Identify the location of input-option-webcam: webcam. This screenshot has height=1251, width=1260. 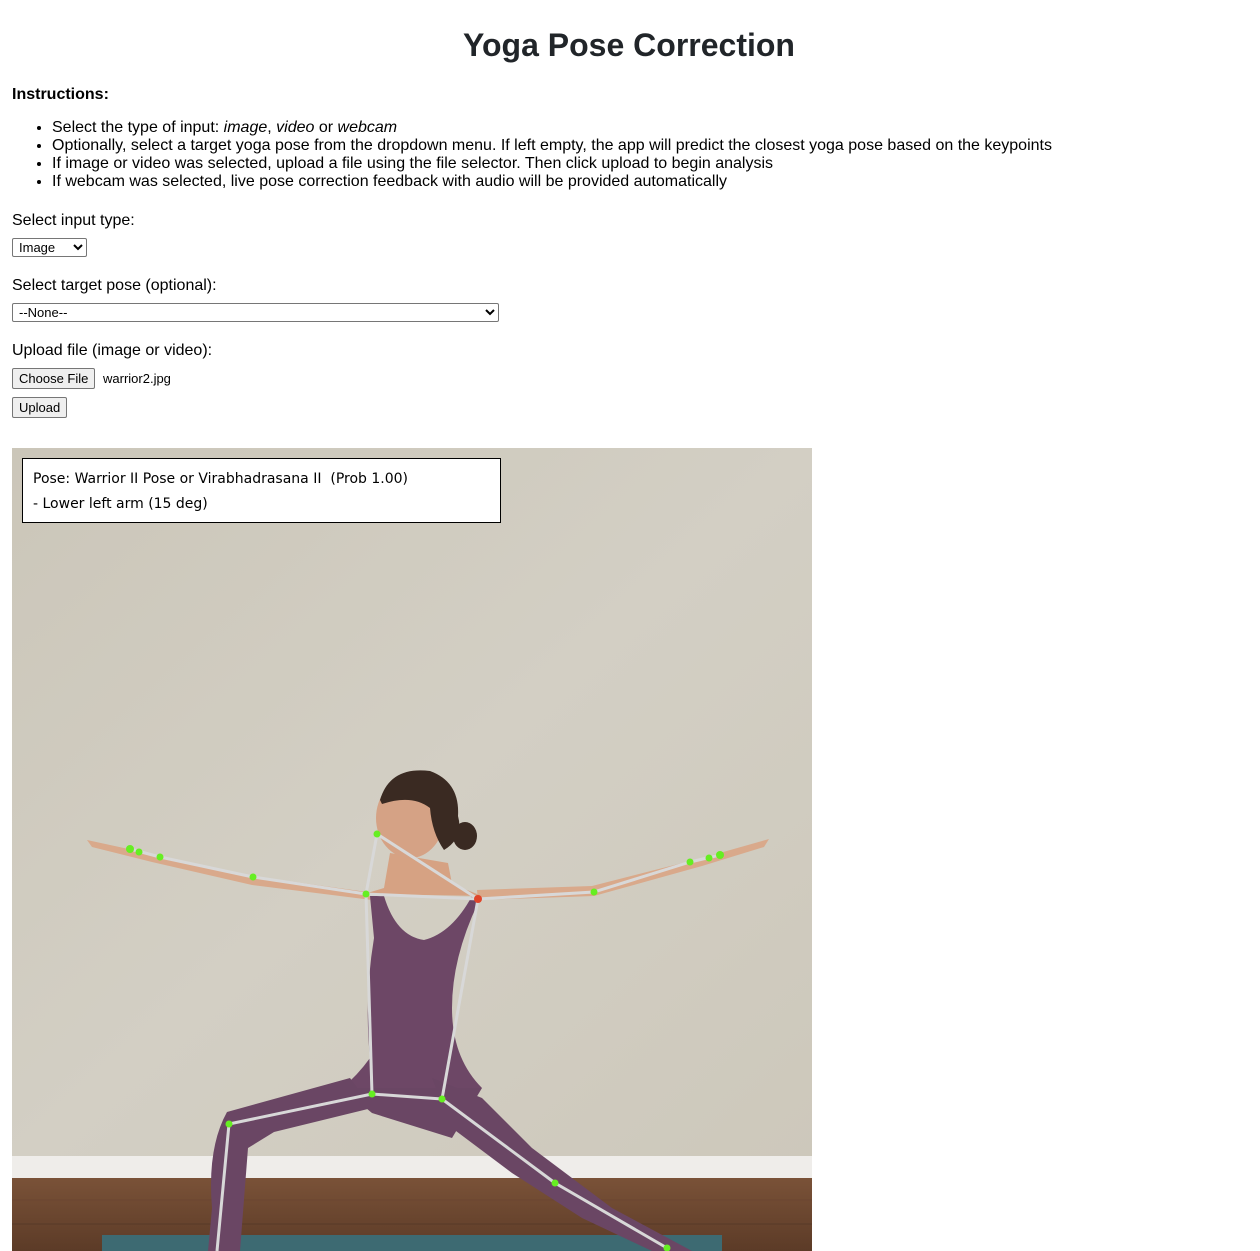
(367, 127).